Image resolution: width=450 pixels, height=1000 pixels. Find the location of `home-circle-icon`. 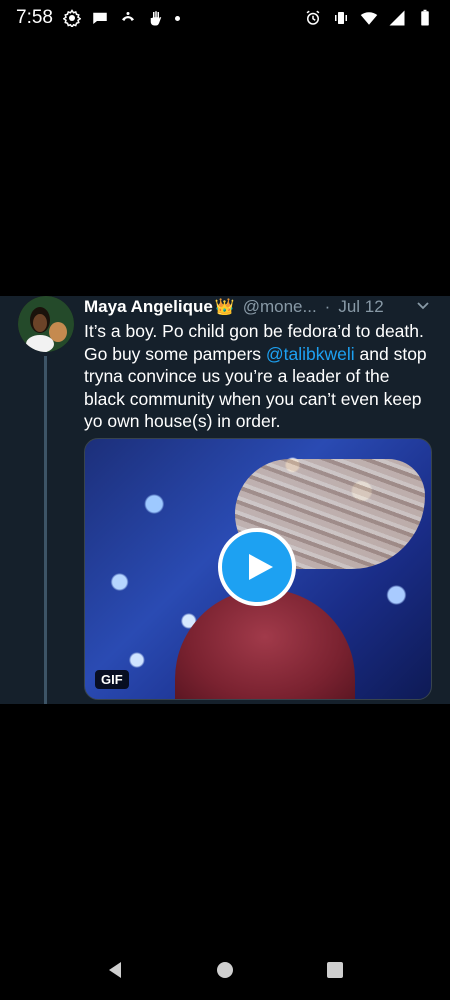

home-circle-icon is located at coordinates (225, 970).